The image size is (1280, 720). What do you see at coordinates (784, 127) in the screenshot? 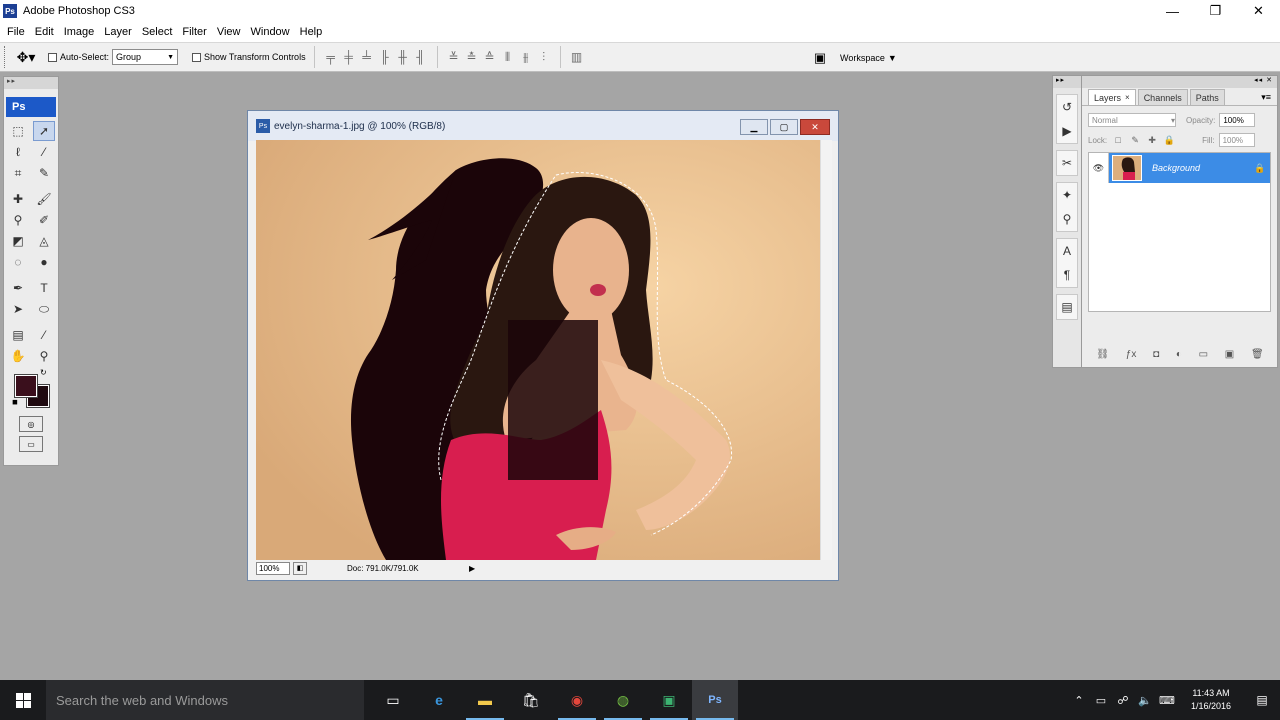
I see `document-maximize-button: ▢` at bounding box center [784, 127].